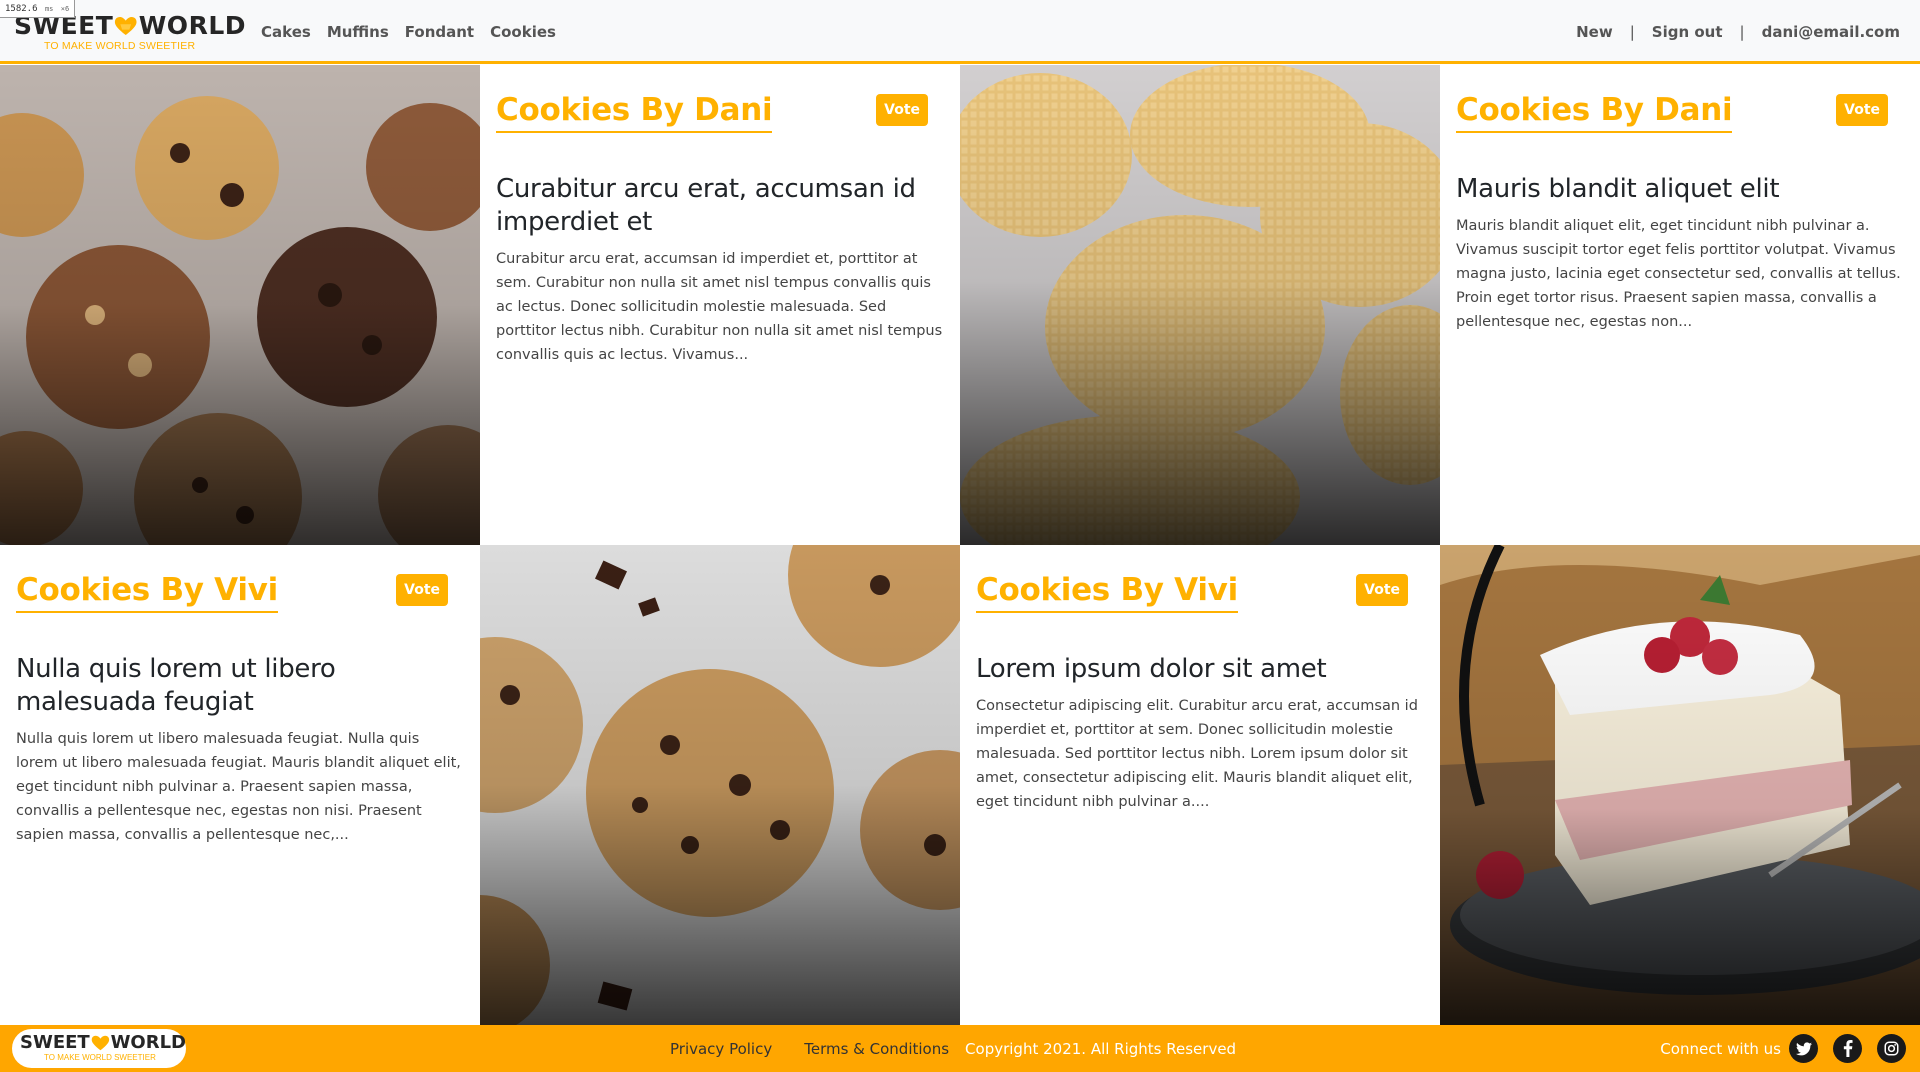 The width and height of the screenshot is (1920, 1072). Describe the element at coordinates (100, 1057) in the screenshot. I see `footer-tagline: TO MAKE WORLD SWEETIER` at that location.